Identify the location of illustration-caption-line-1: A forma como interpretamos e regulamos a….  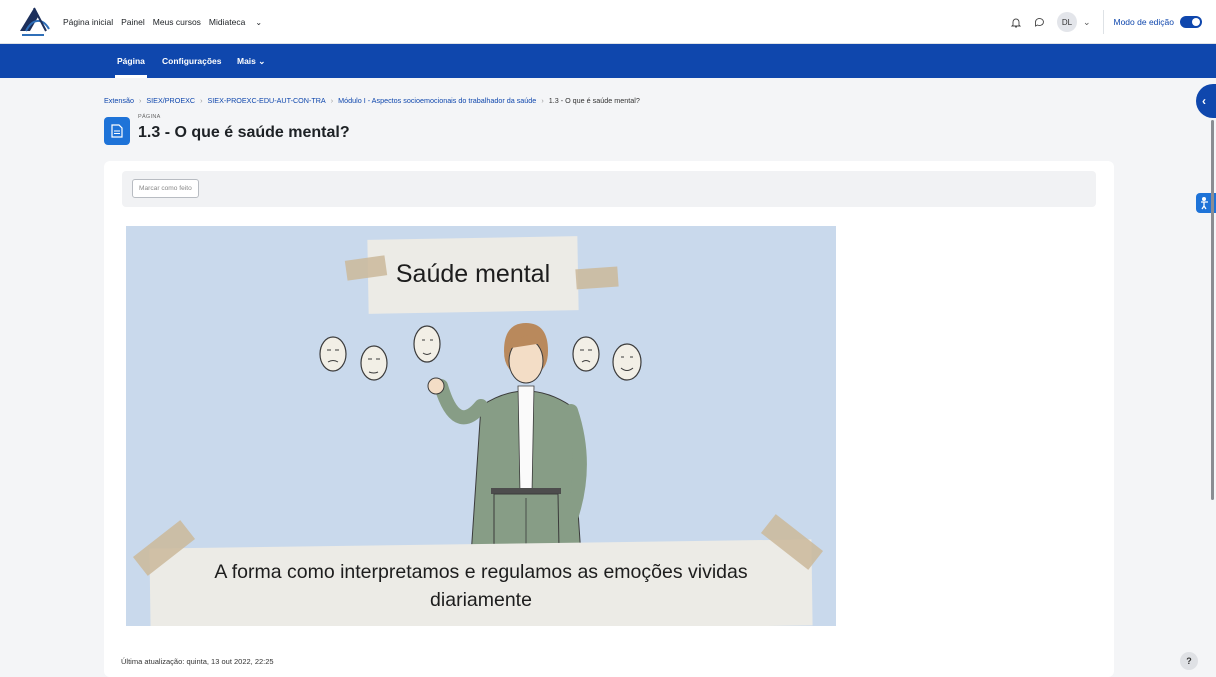
(480, 572).